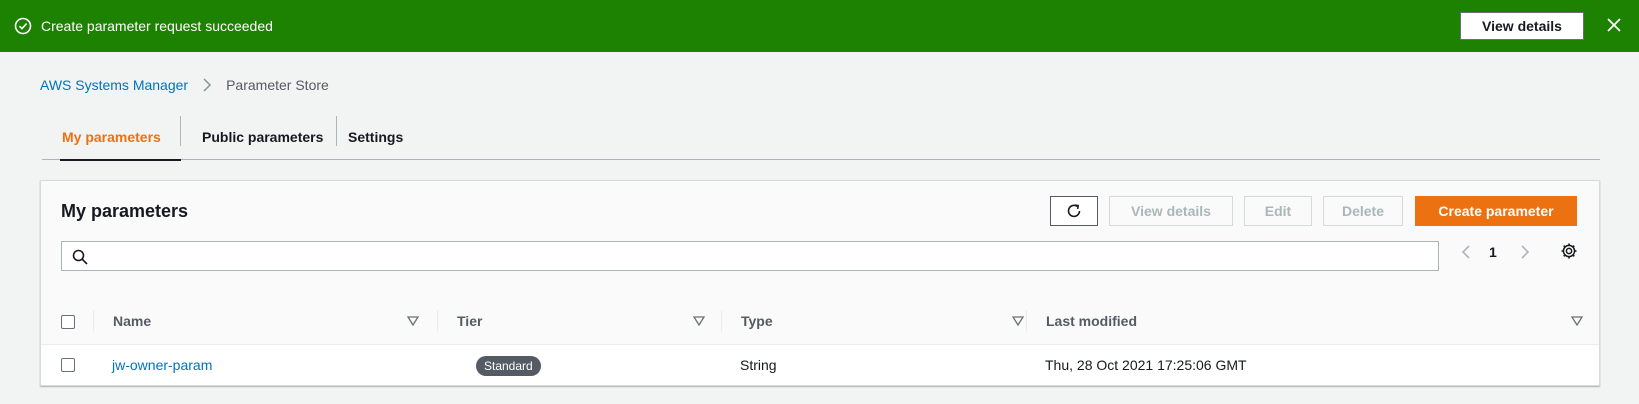  I want to click on tab-bar: My parameters Public parameters Settings, so click(821, 137).